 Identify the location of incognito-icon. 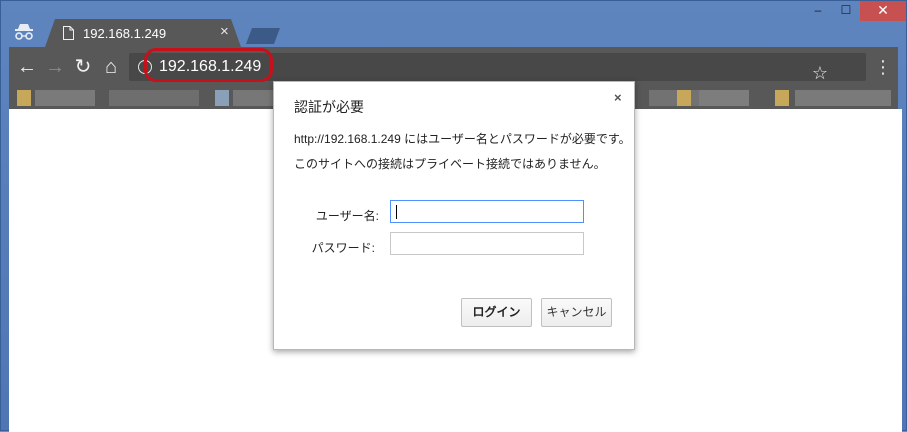
(24, 32).